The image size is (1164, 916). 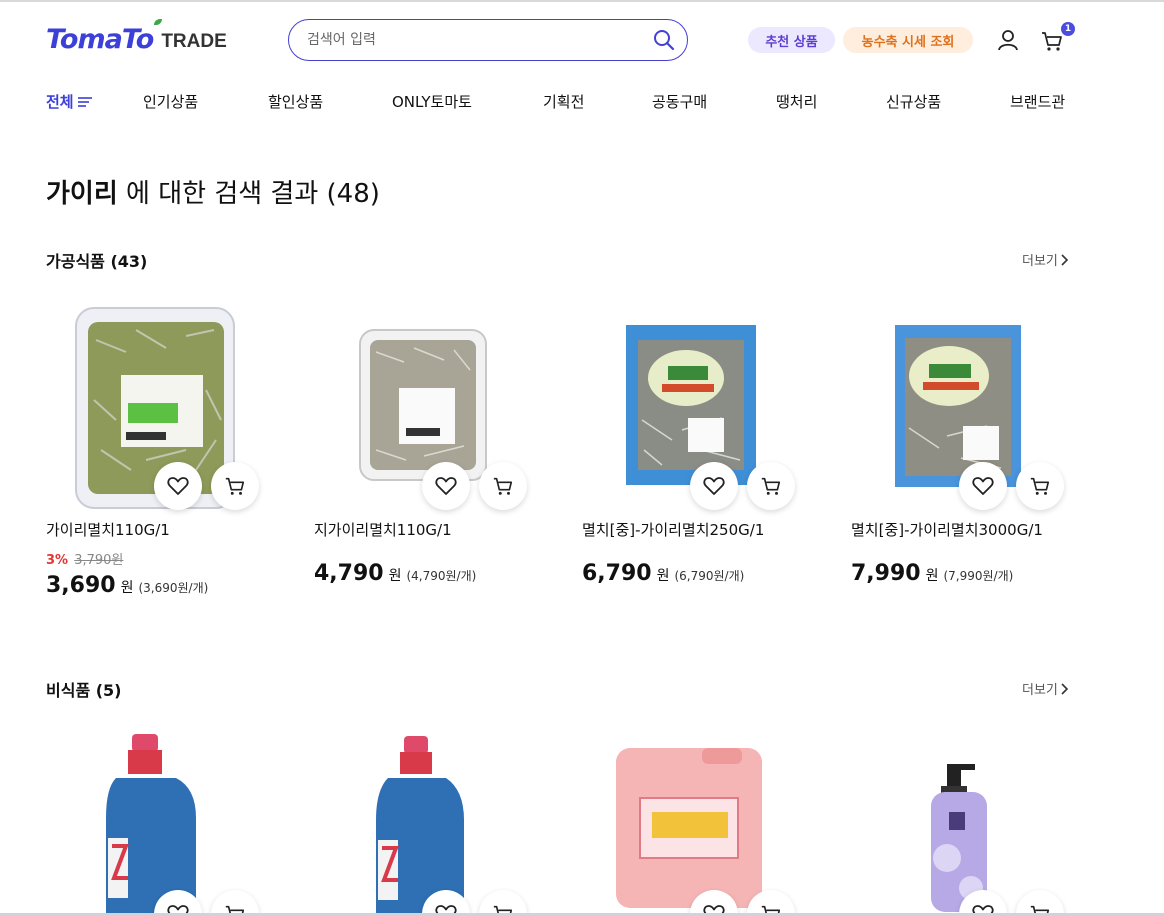 What do you see at coordinates (796, 102) in the screenshot?
I see `nav-clearance: 땡처리` at bounding box center [796, 102].